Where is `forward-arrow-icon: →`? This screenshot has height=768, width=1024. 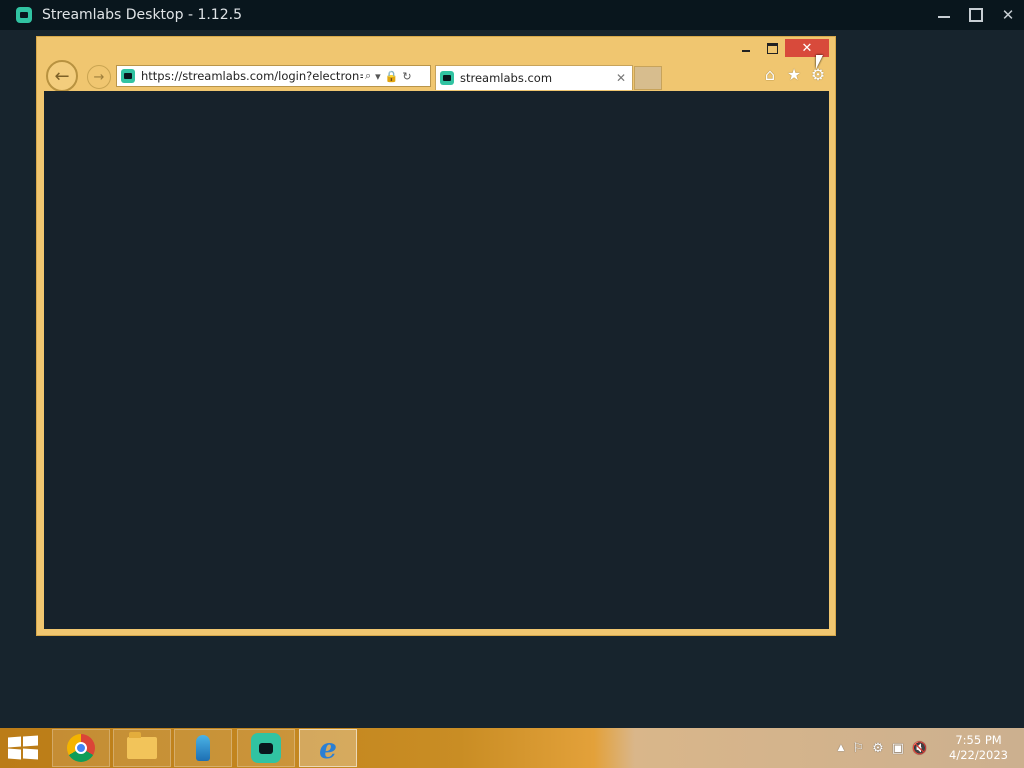
forward-arrow-icon: → is located at coordinates (99, 77).